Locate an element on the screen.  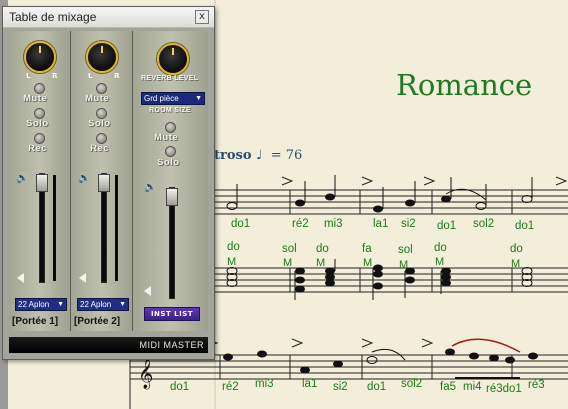
channel-name: [Portée 2] is located at coordinates (97, 321).